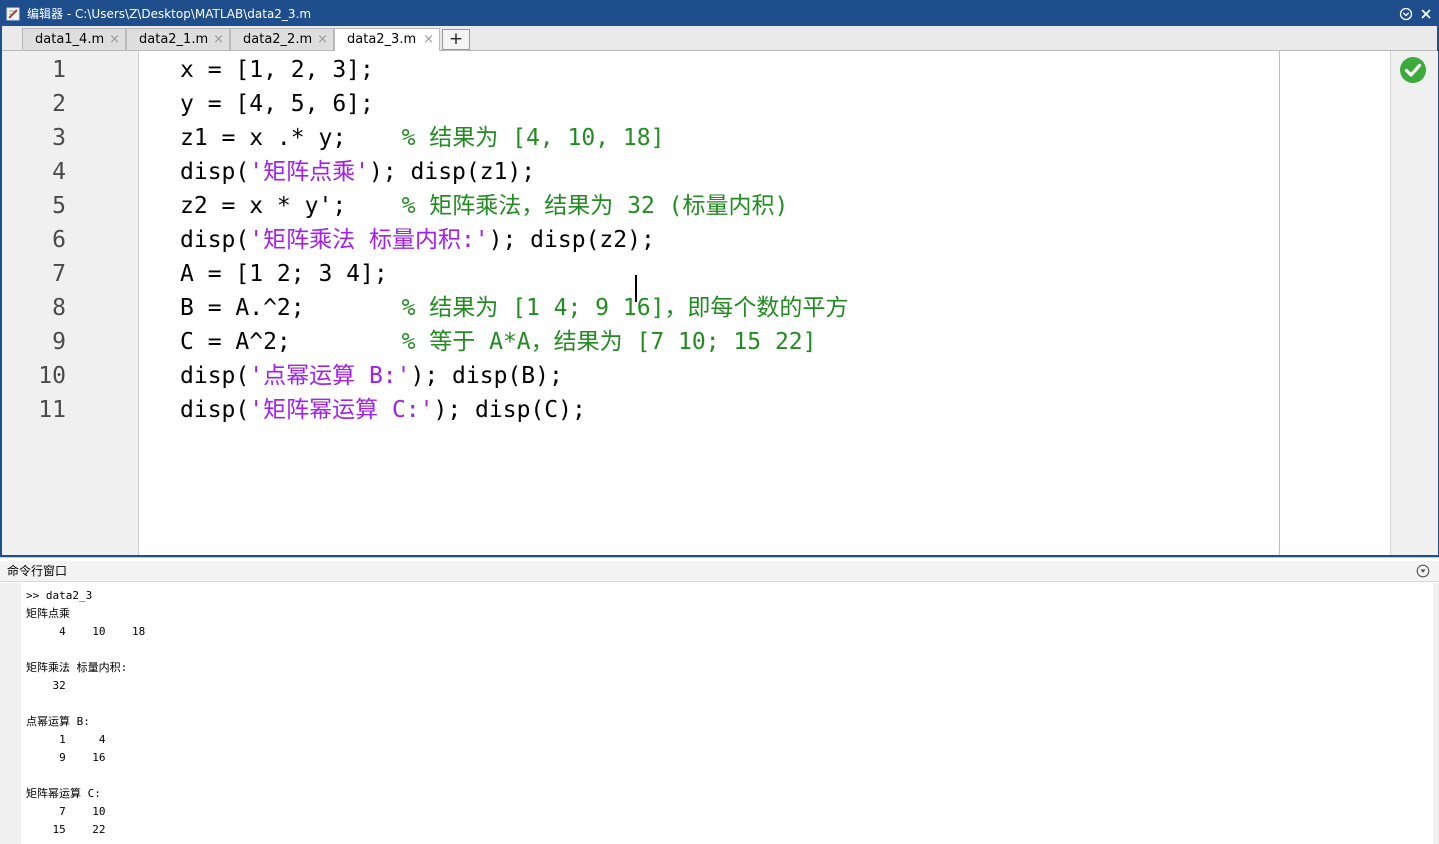  What do you see at coordinates (1413, 70) in the screenshot?
I see `check-circle-icon` at bounding box center [1413, 70].